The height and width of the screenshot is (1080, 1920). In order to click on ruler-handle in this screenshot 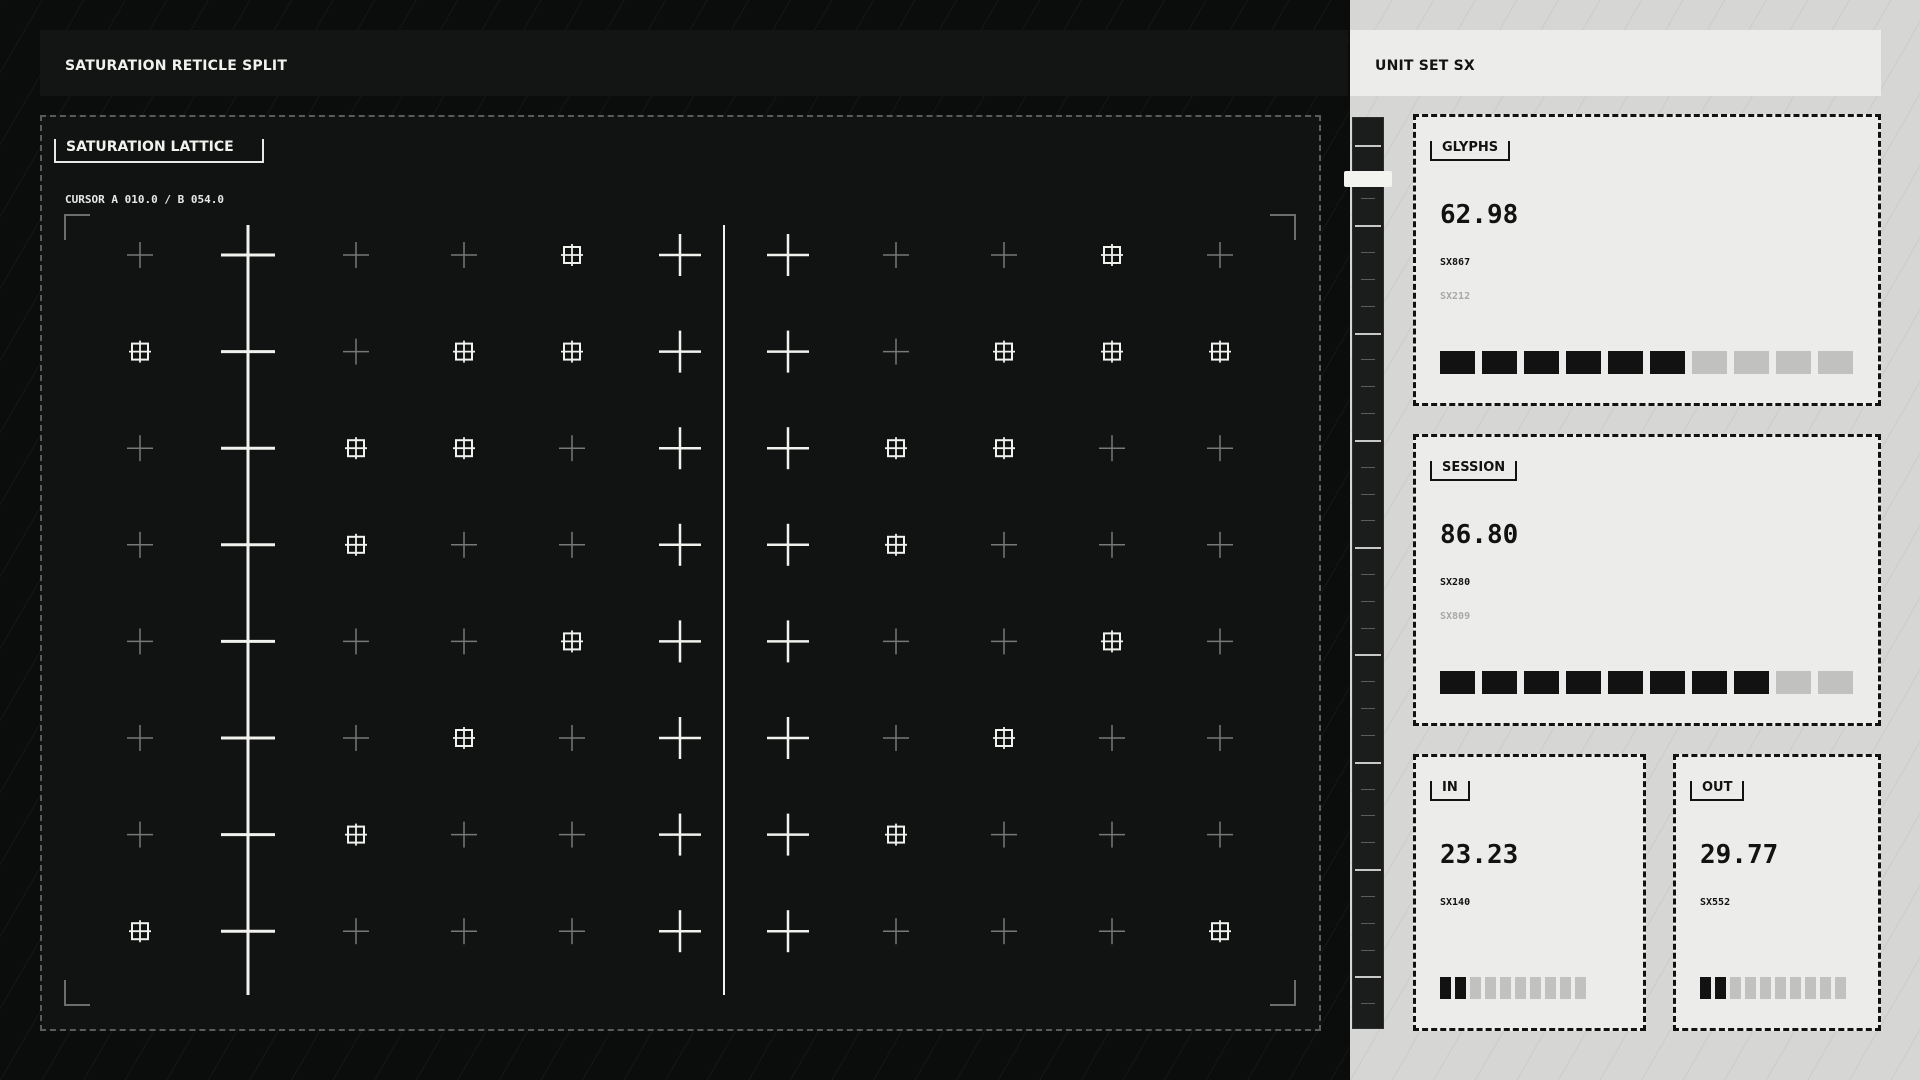, I will do `click(1368, 179)`.